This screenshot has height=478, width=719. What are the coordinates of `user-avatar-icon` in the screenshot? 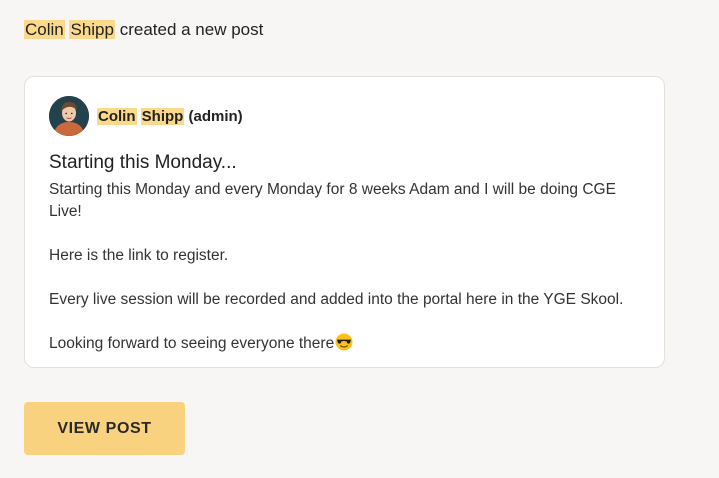 It's located at (69, 116).